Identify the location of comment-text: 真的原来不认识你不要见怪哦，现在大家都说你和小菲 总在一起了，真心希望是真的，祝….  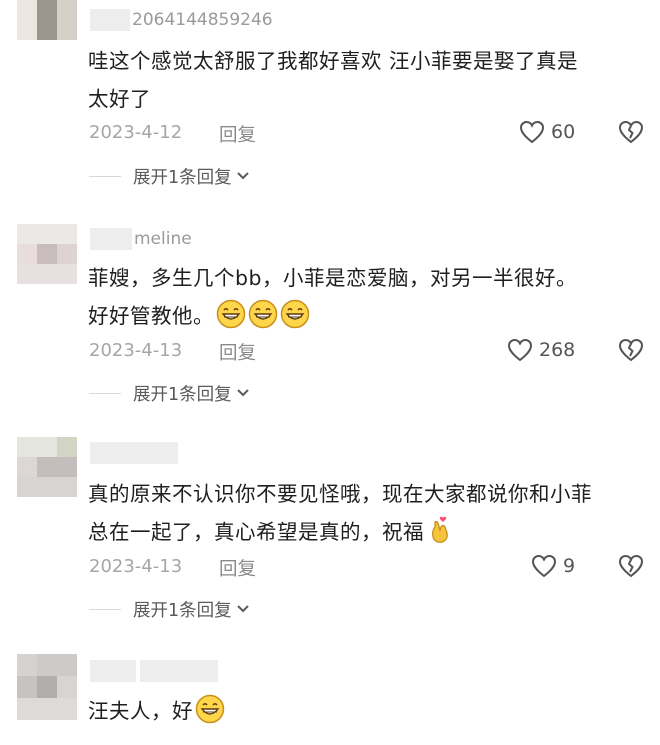
(360, 516).